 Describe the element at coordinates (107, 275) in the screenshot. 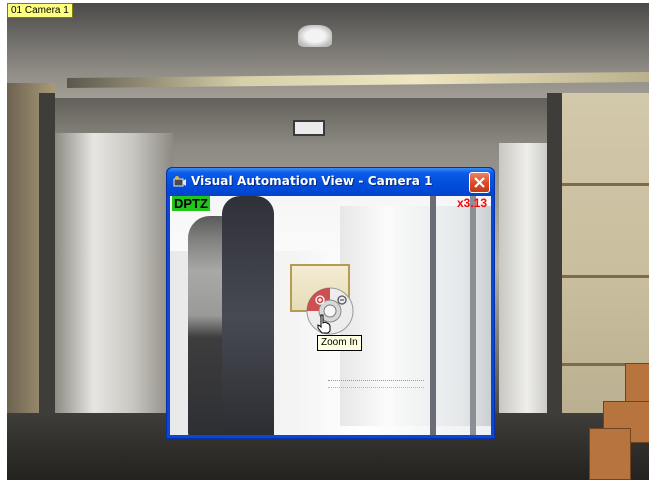

I see `scene-door-left` at that location.